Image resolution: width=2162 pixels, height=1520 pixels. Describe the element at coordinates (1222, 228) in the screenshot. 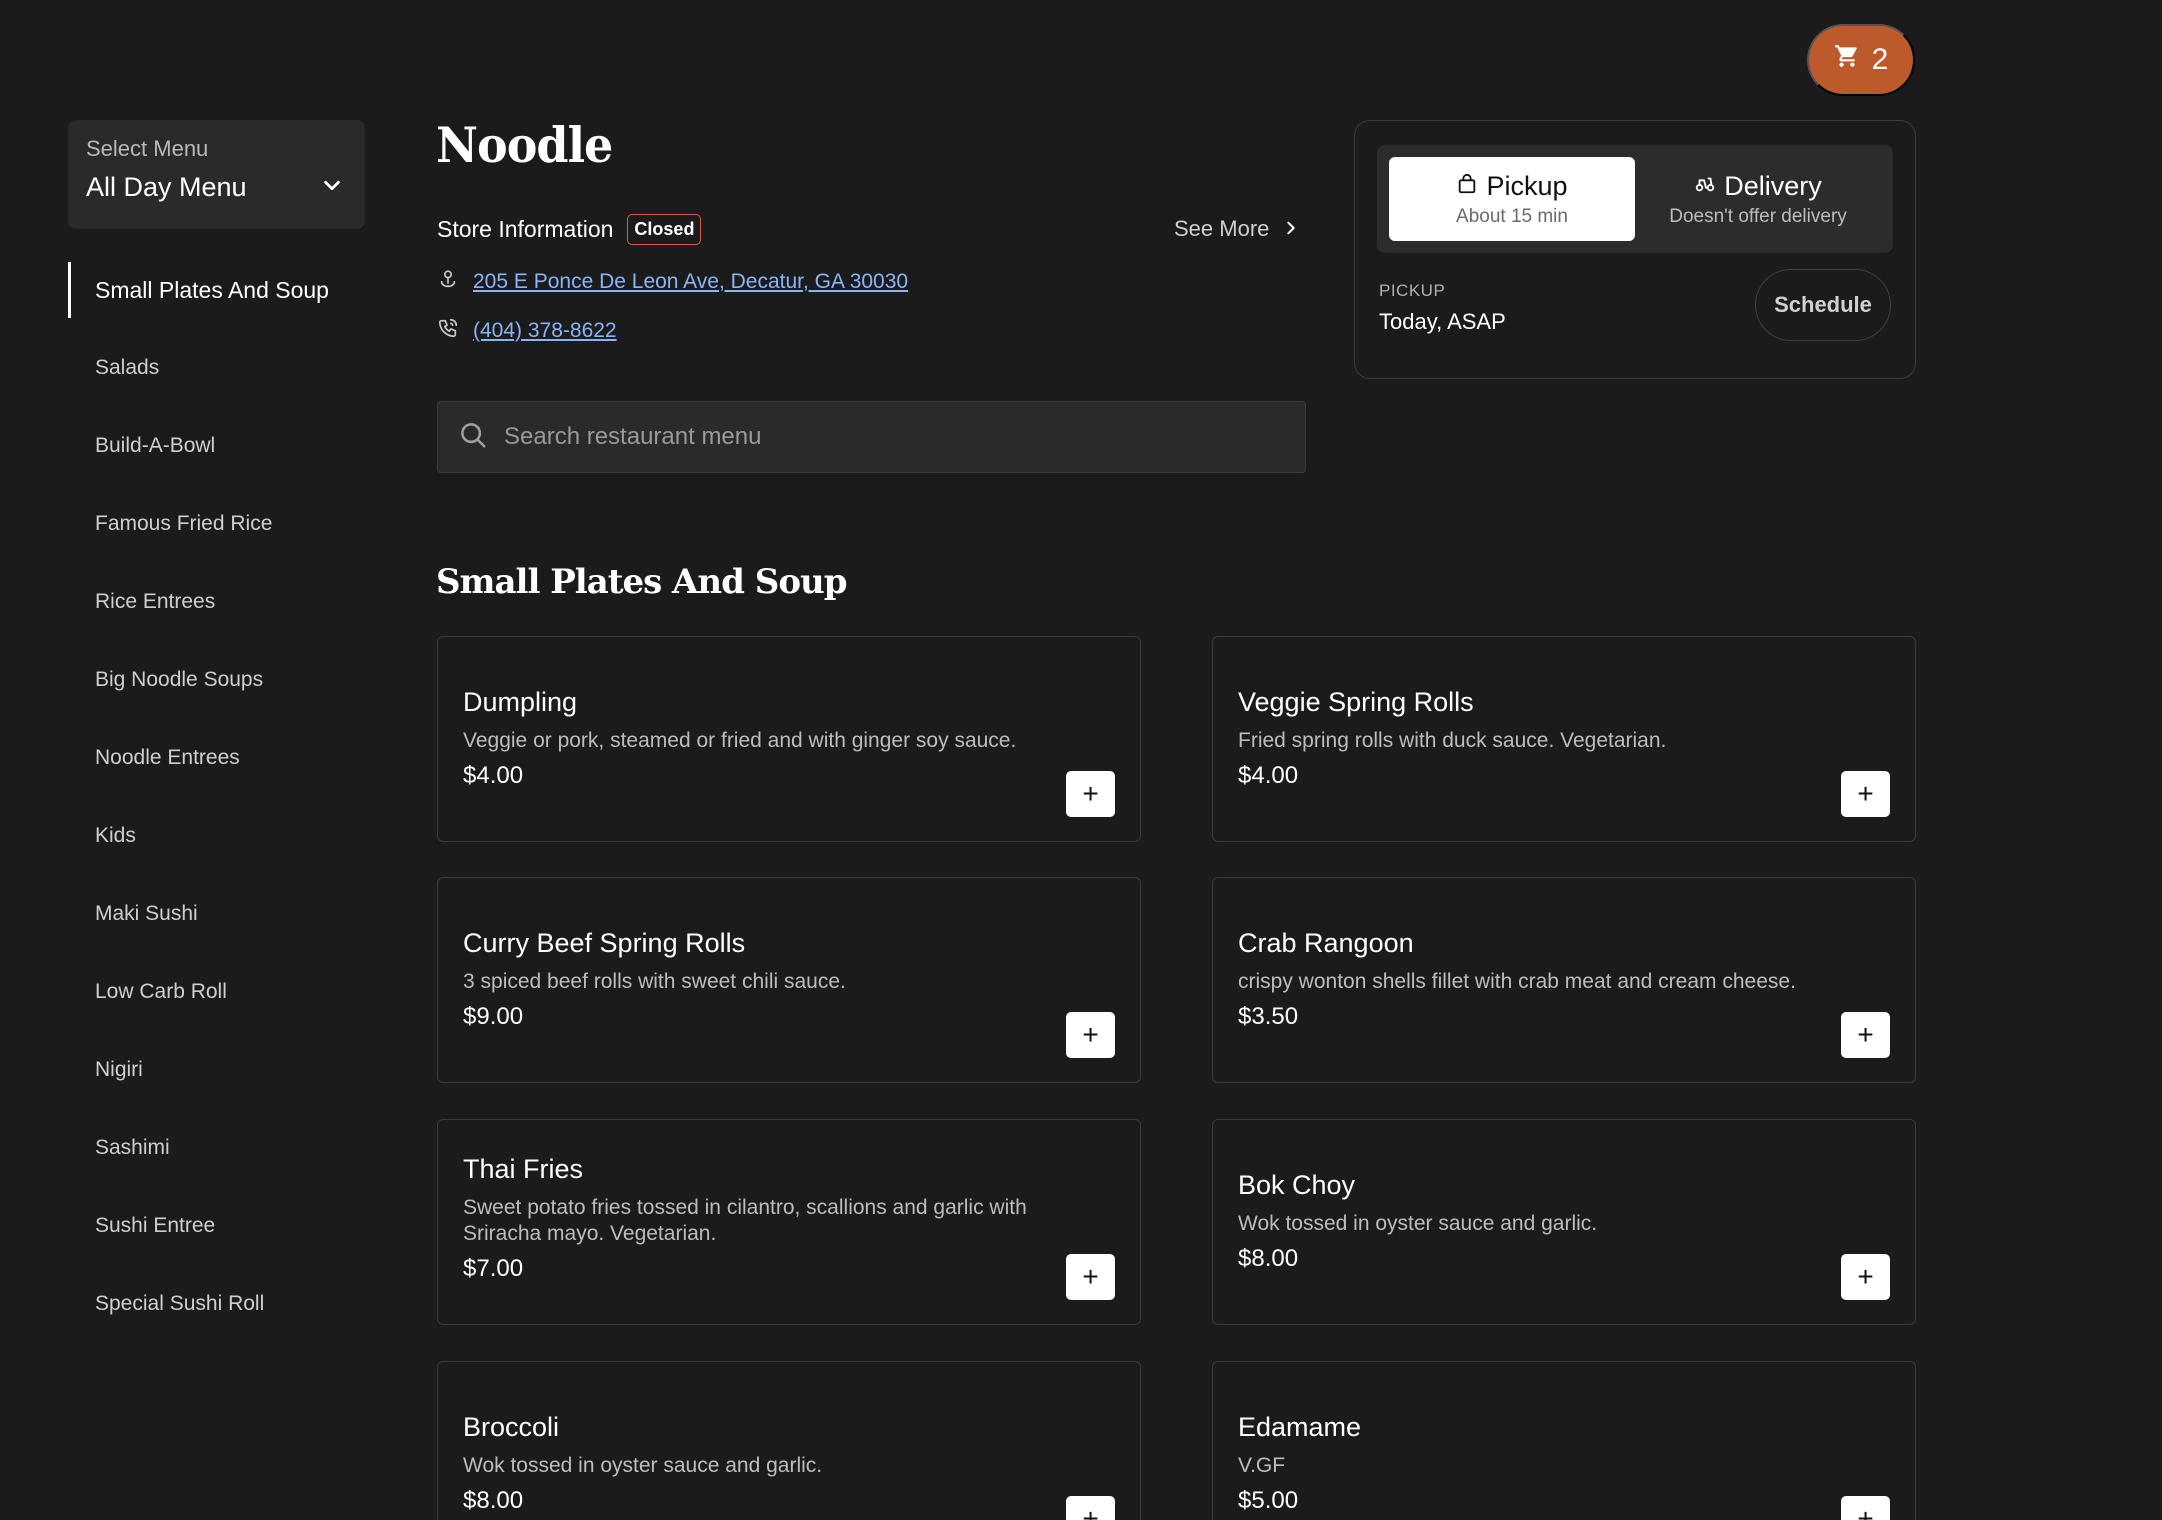

I see `see-more-label: See More` at that location.